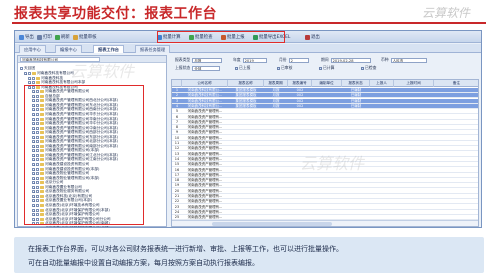 The width and height of the screenshot is (498, 275). I want to click on tab-1: 编报中心, so click(68, 49).